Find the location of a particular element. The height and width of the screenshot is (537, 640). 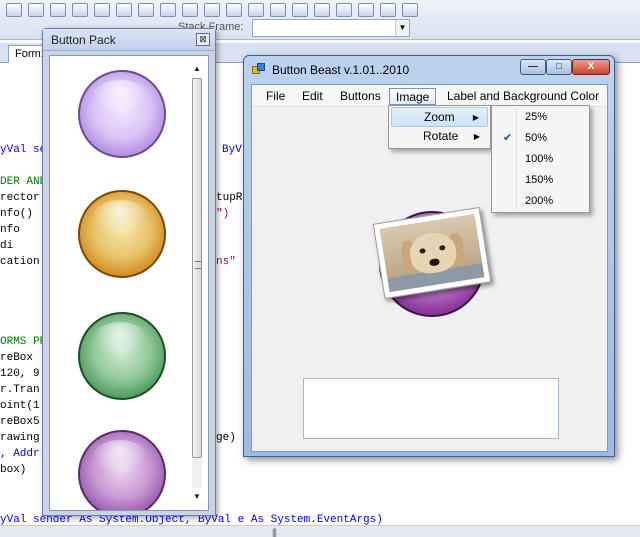

zoom-option-150: 150% is located at coordinates (540, 180).